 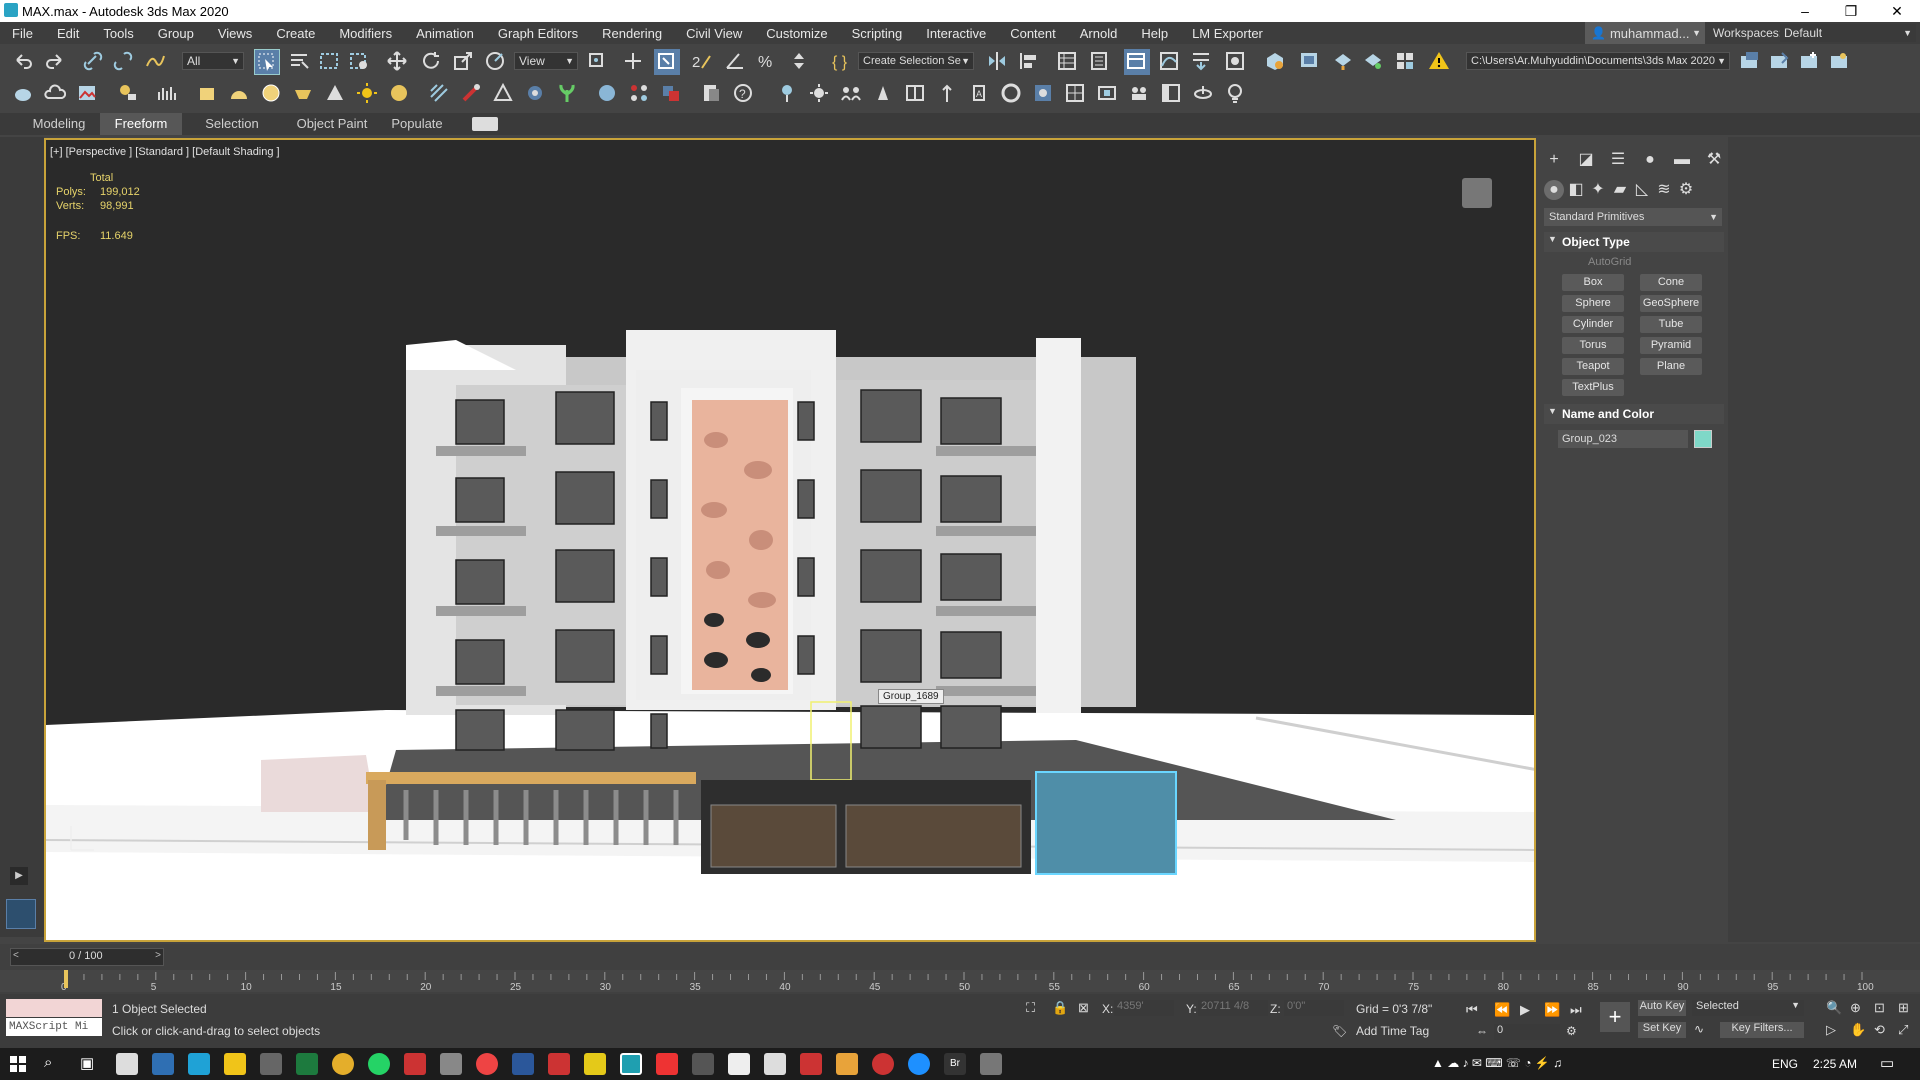 What do you see at coordinates (1903, 1008) in the screenshot?
I see `zoom-extents-all-icon: ⊞` at bounding box center [1903, 1008].